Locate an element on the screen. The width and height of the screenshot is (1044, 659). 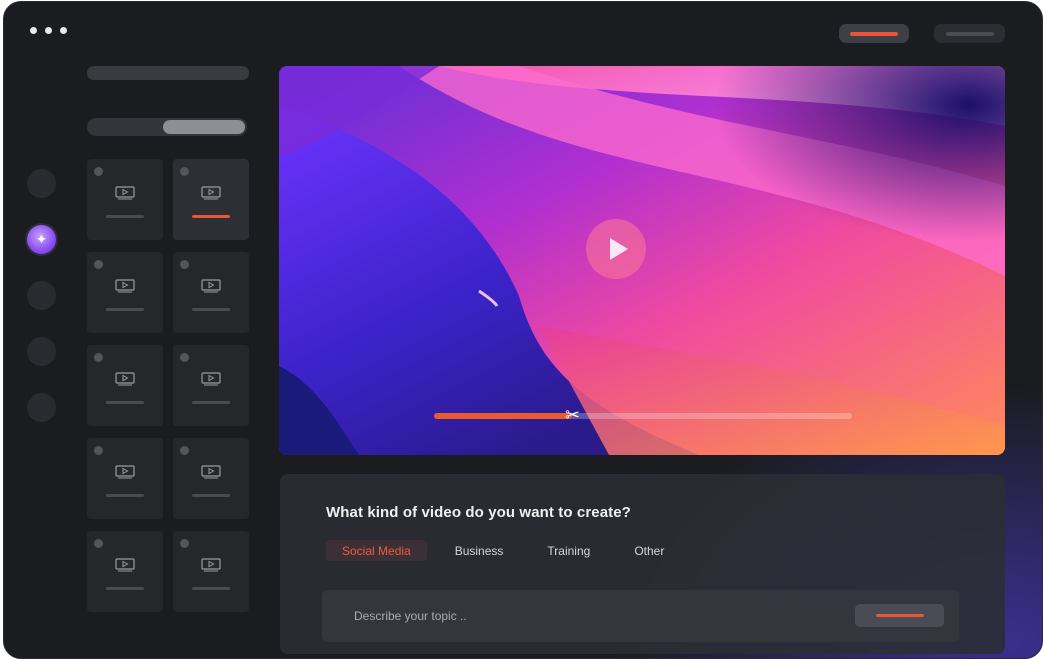
category-tab-social-media: Social Media is located at coordinates (376, 550).